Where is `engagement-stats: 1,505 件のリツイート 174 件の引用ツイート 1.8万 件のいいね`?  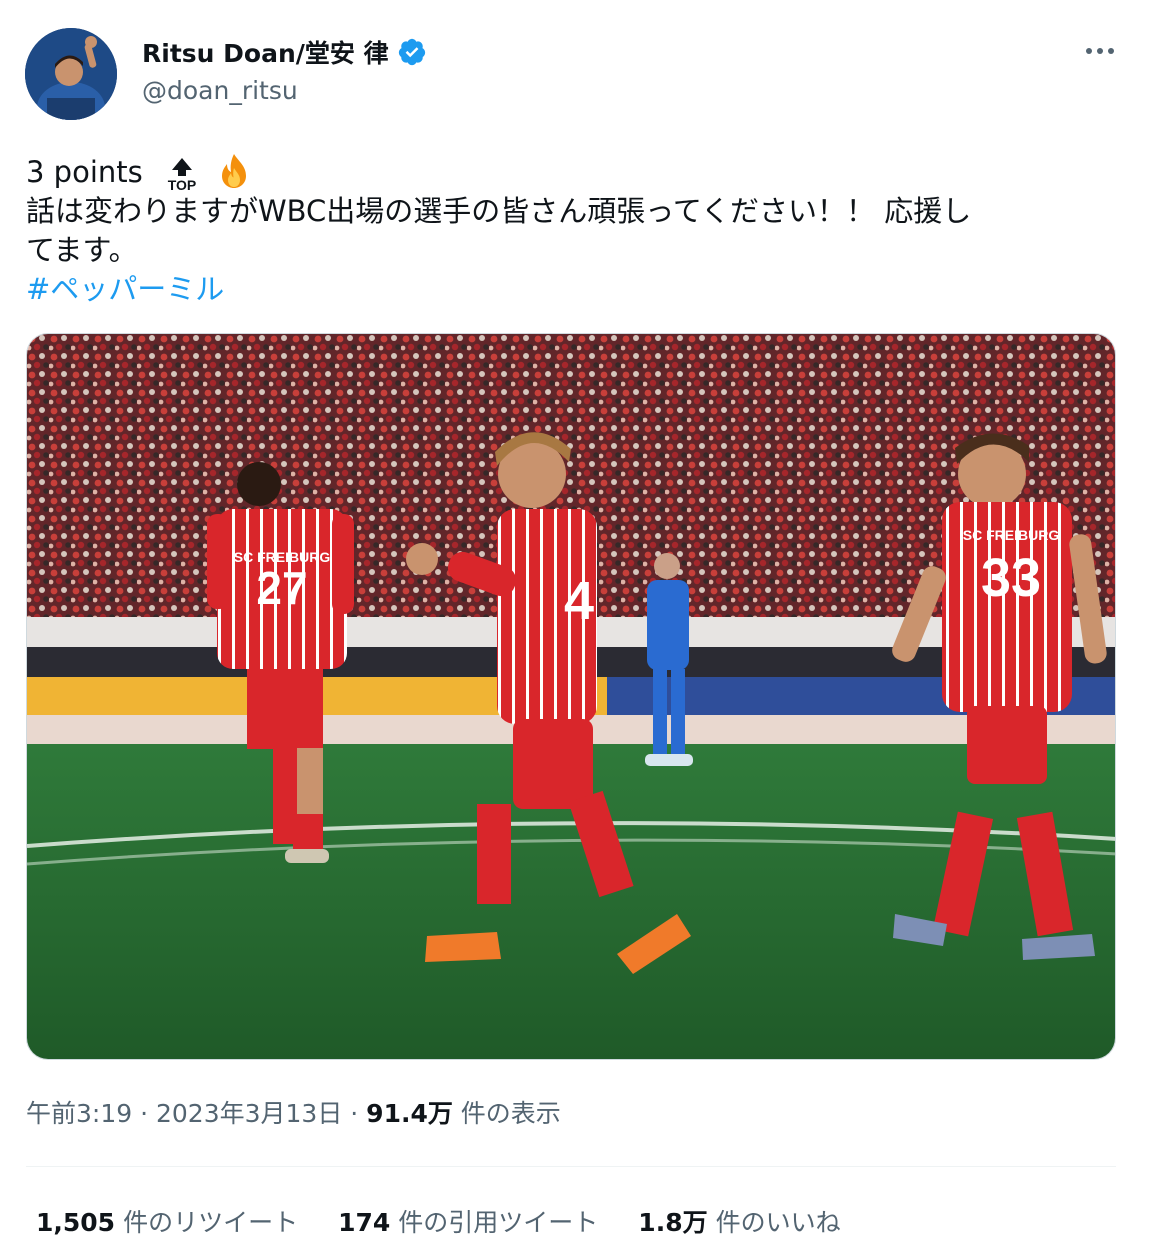
engagement-stats: 1,505 件のリツイート 174 件の引用ツイート 1.8万 件のいいね is located at coordinates (458, 1221).